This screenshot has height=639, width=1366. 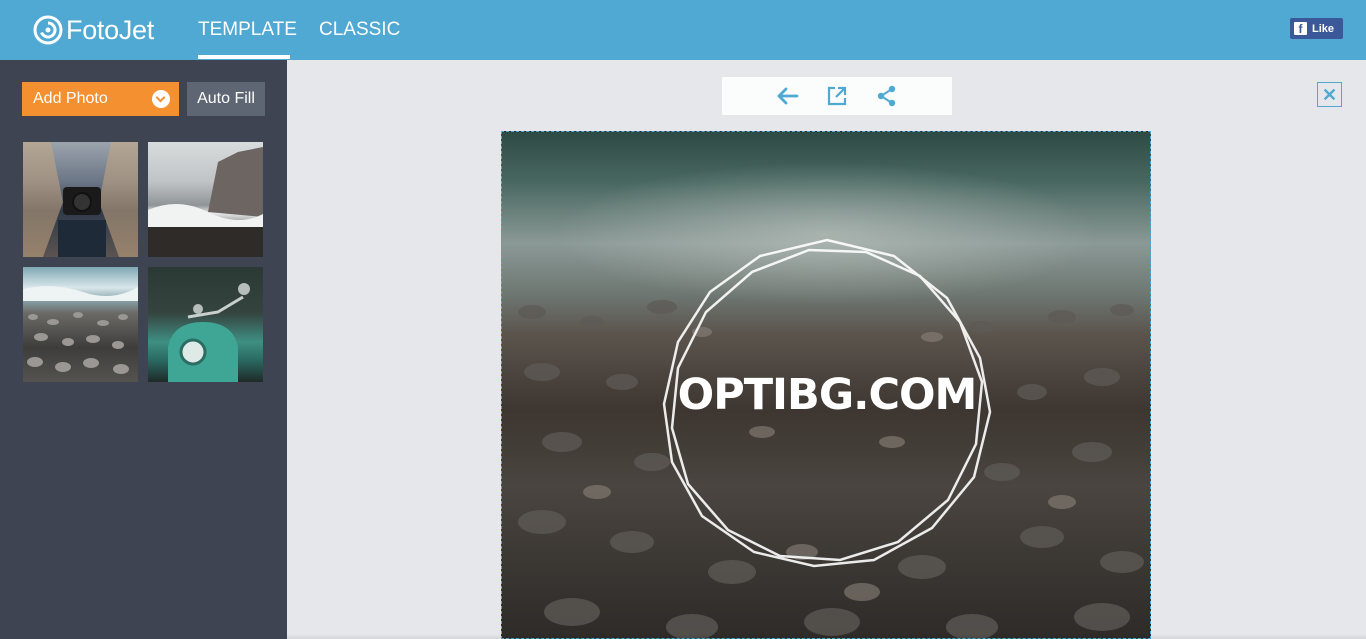 What do you see at coordinates (48, 30) in the screenshot?
I see `fotojet-logo-icon` at bounding box center [48, 30].